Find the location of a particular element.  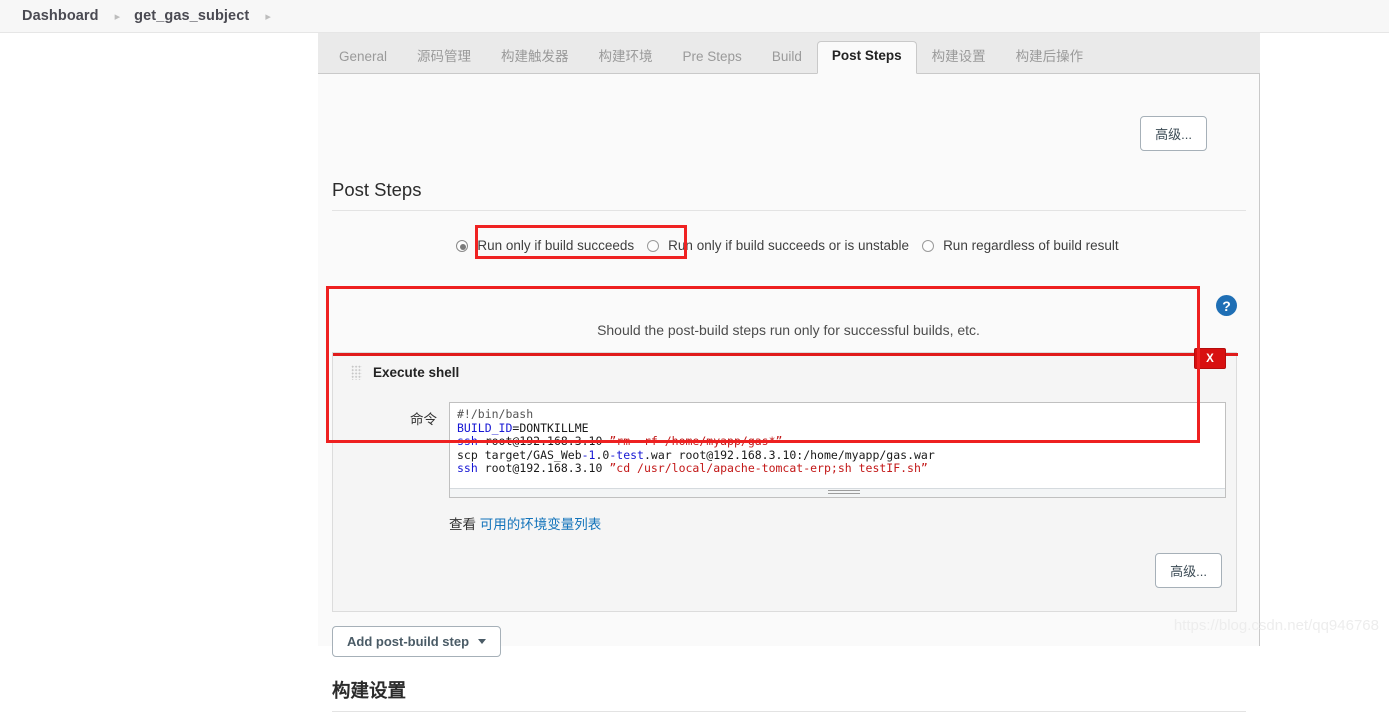

chevron-down-icon is located at coordinates (482, 641).